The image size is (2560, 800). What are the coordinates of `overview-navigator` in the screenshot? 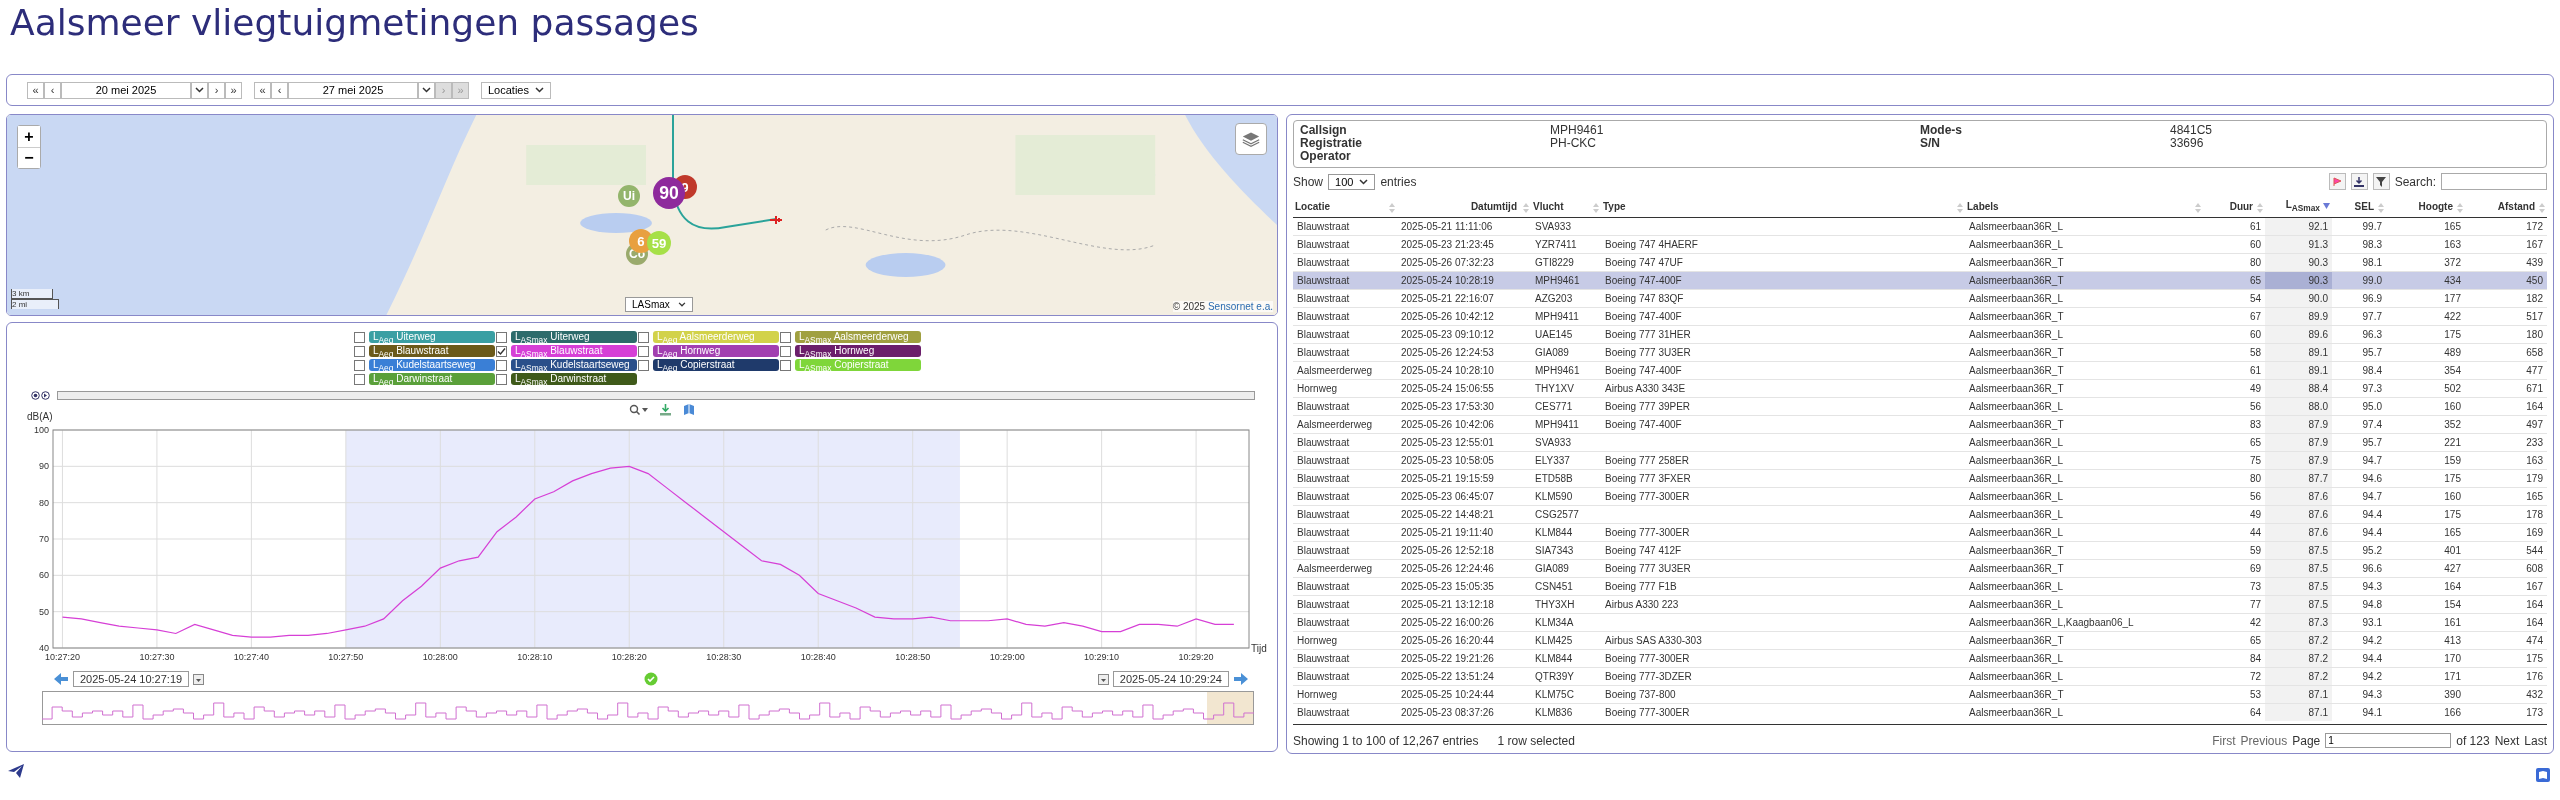 It's located at (648, 708).